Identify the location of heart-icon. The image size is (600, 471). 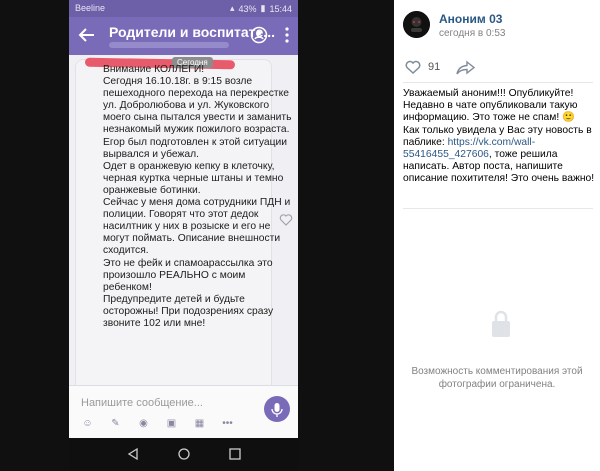
(286, 220).